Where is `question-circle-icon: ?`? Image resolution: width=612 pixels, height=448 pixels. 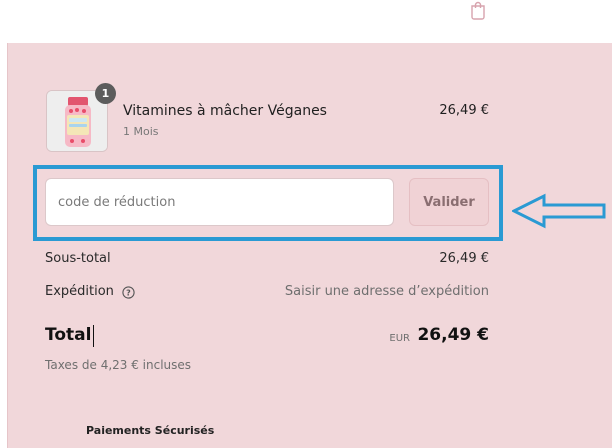 question-circle-icon: ? is located at coordinates (128, 292).